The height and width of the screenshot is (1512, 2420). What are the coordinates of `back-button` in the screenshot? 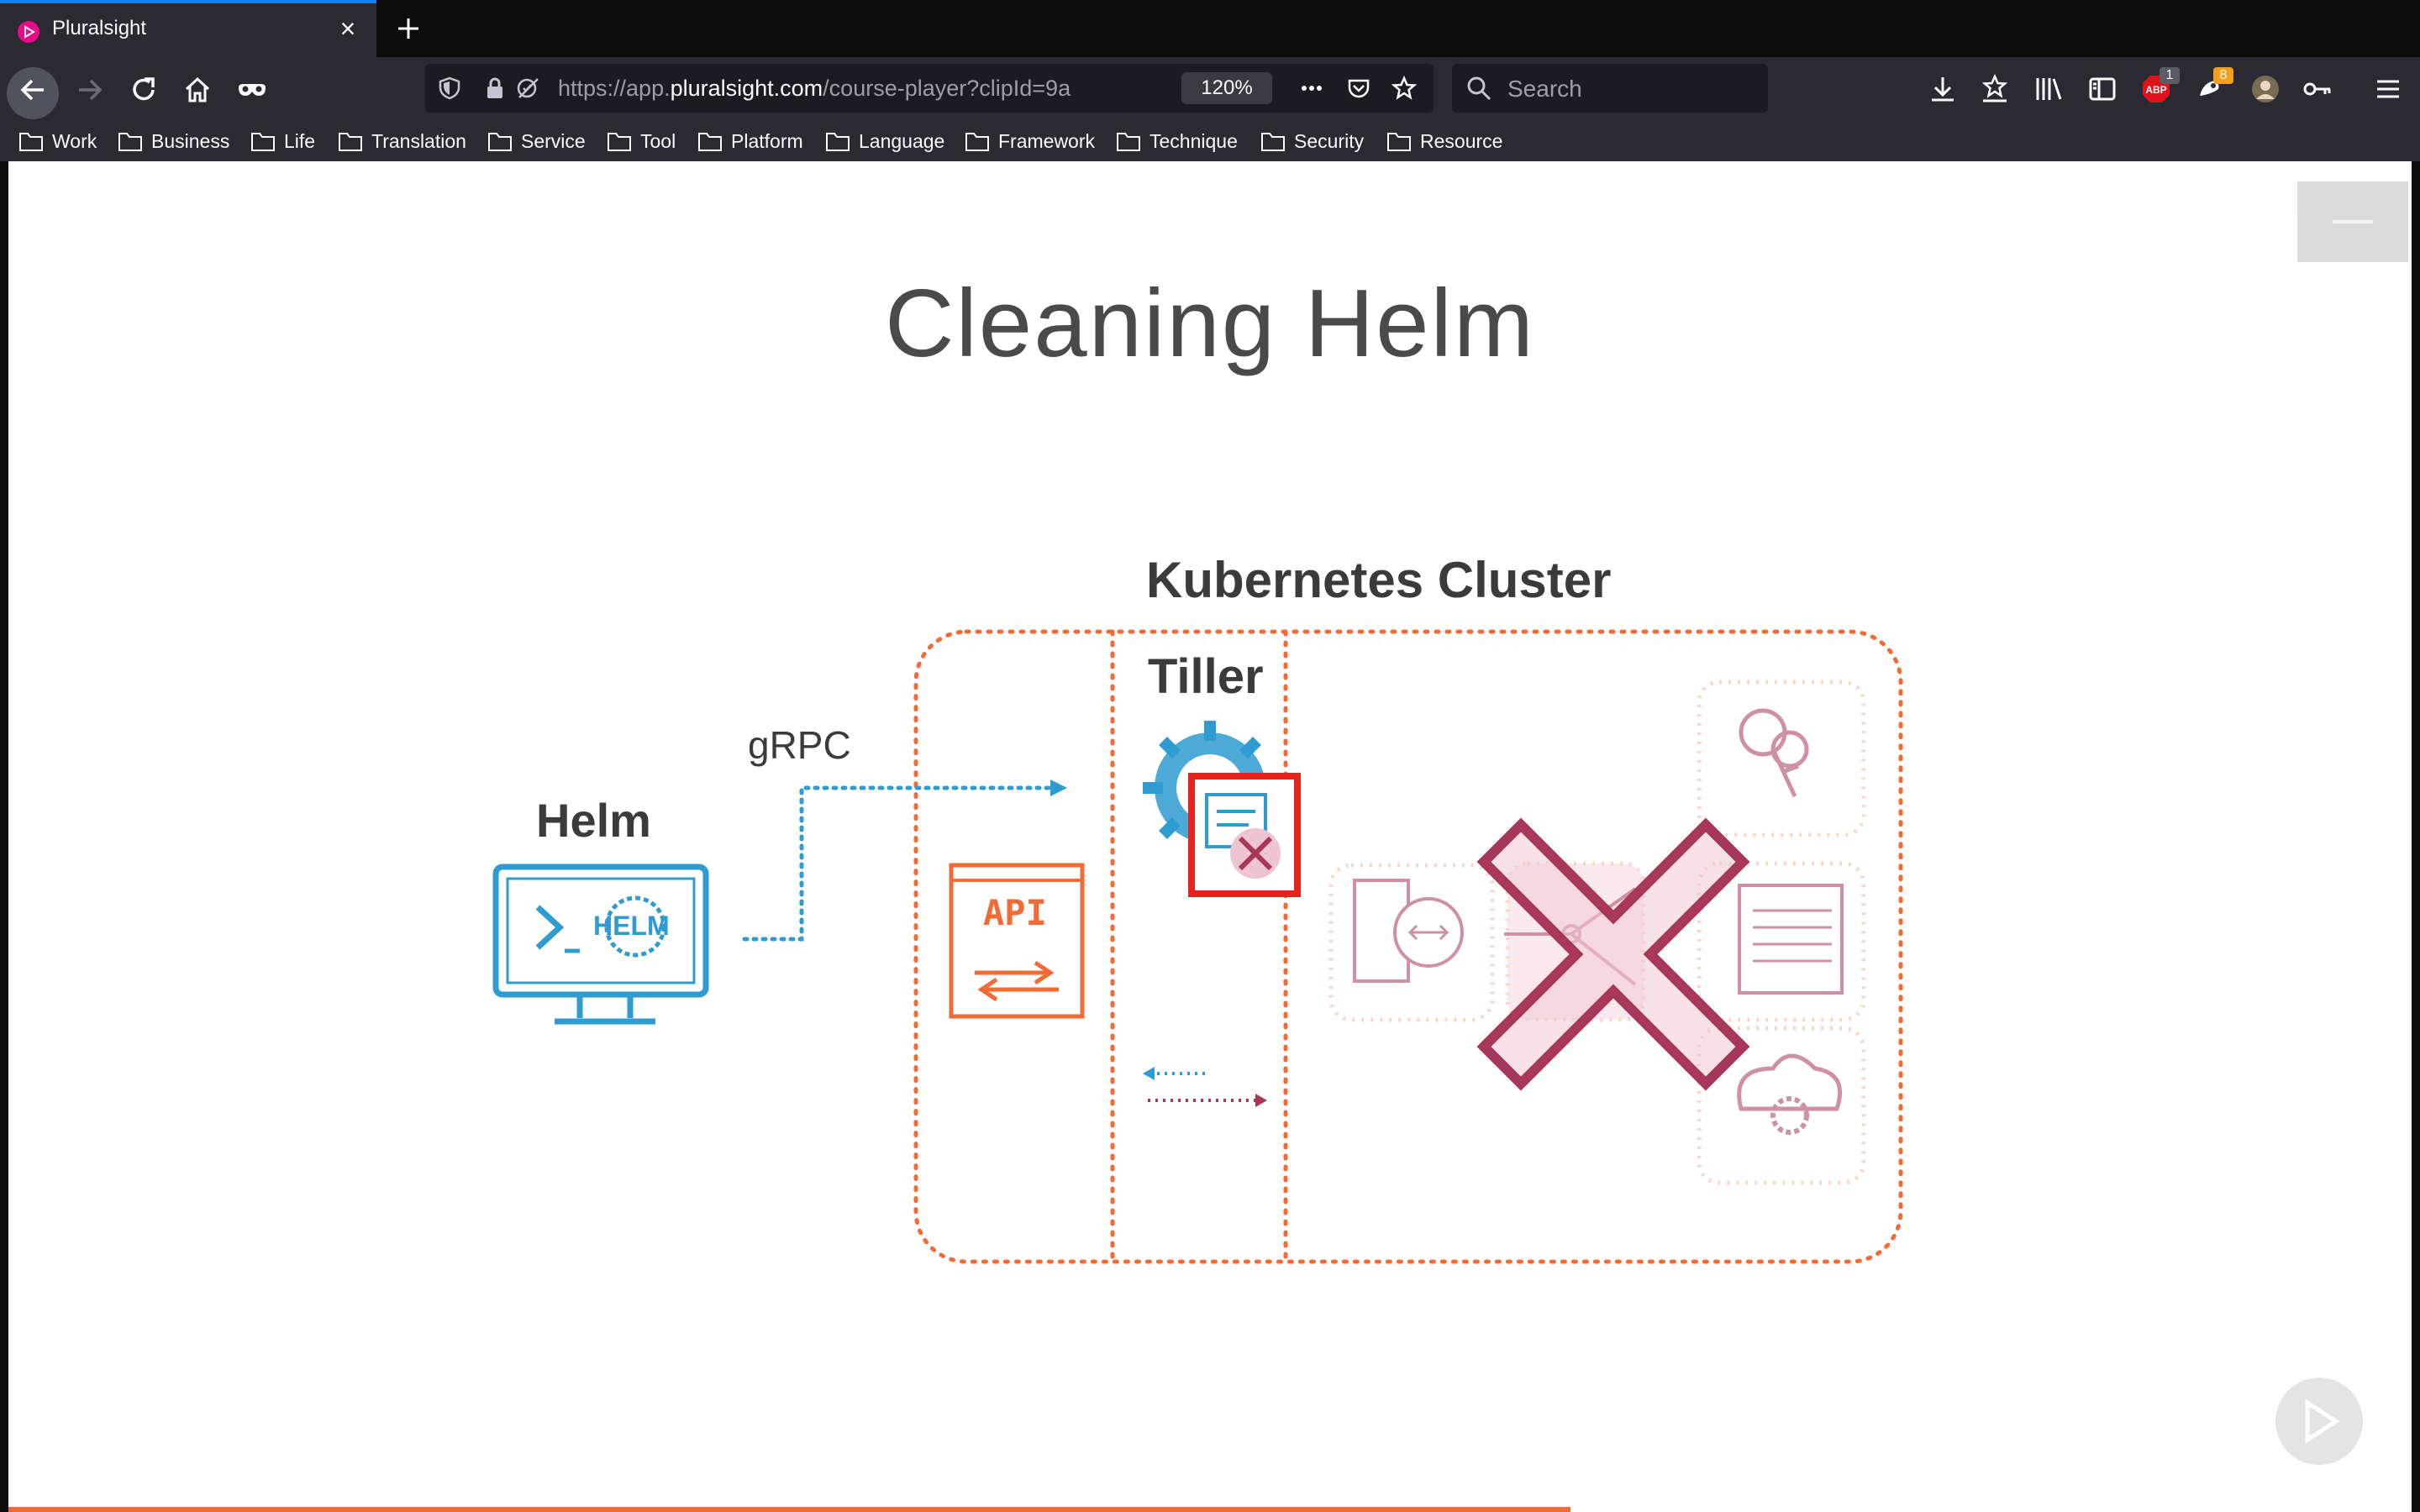 It's located at (31, 91).